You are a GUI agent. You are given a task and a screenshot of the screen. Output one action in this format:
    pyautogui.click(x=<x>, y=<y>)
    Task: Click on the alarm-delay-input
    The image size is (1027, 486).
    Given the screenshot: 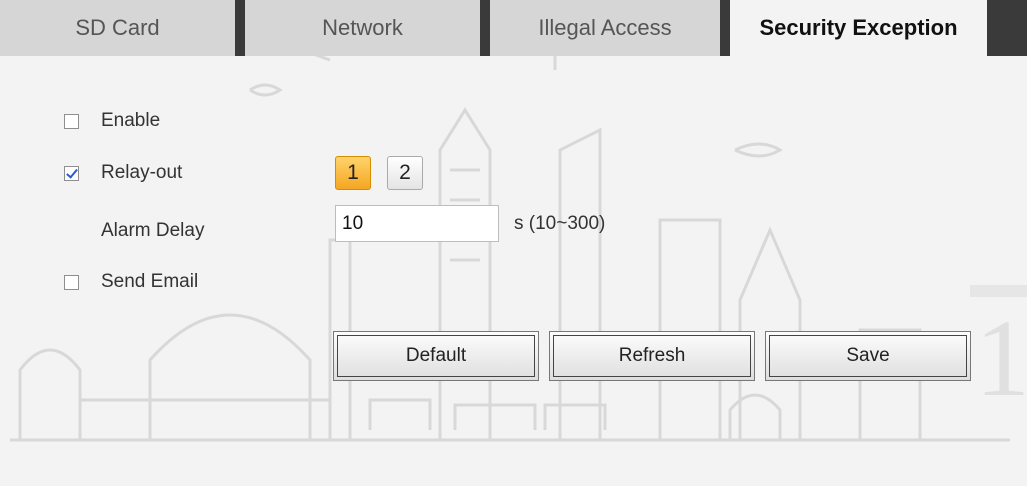 What is the action you would take?
    pyautogui.click(x=417, y=223)
    